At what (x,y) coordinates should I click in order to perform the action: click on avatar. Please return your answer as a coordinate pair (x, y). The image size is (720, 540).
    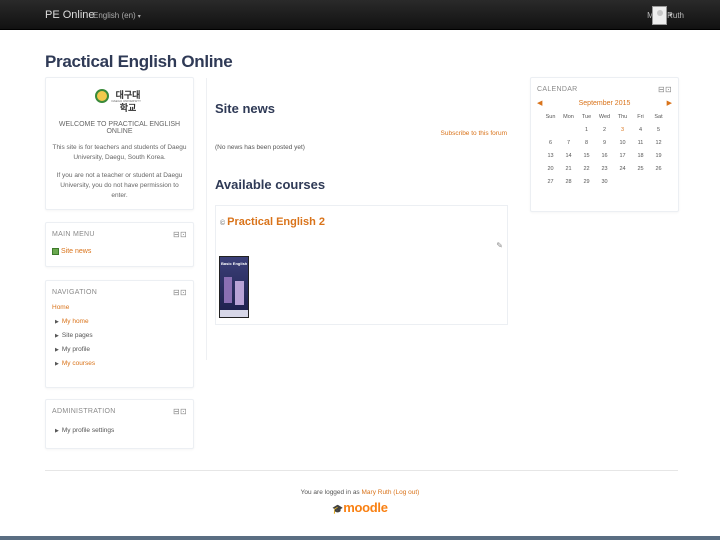
    Looking at the image, I should click on (659, 15).